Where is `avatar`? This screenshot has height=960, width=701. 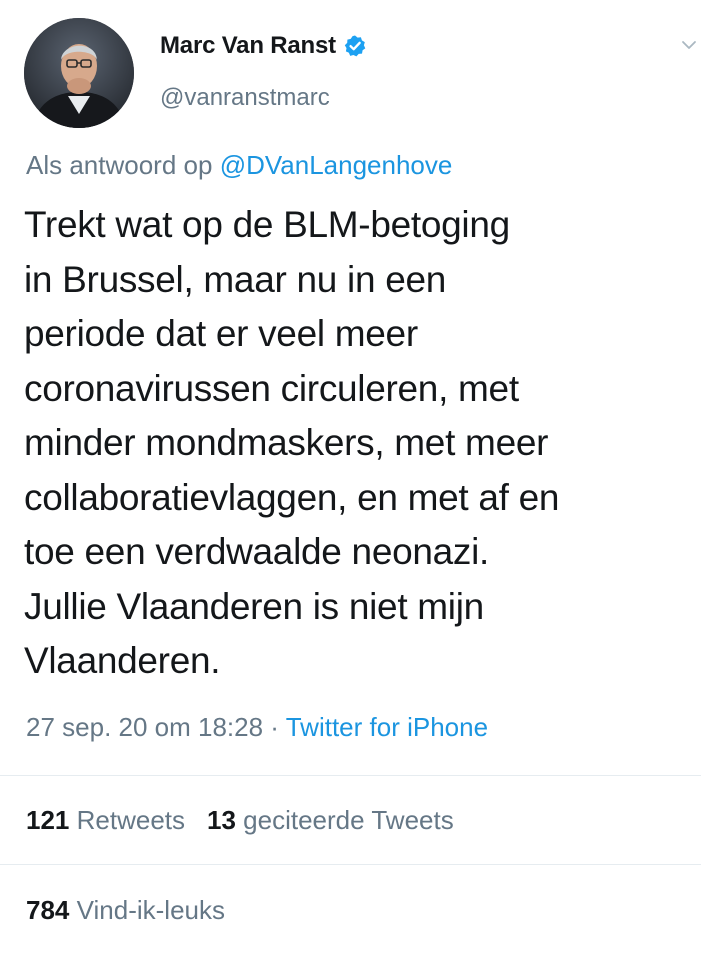
avatar is located at coordinates (79, 73).